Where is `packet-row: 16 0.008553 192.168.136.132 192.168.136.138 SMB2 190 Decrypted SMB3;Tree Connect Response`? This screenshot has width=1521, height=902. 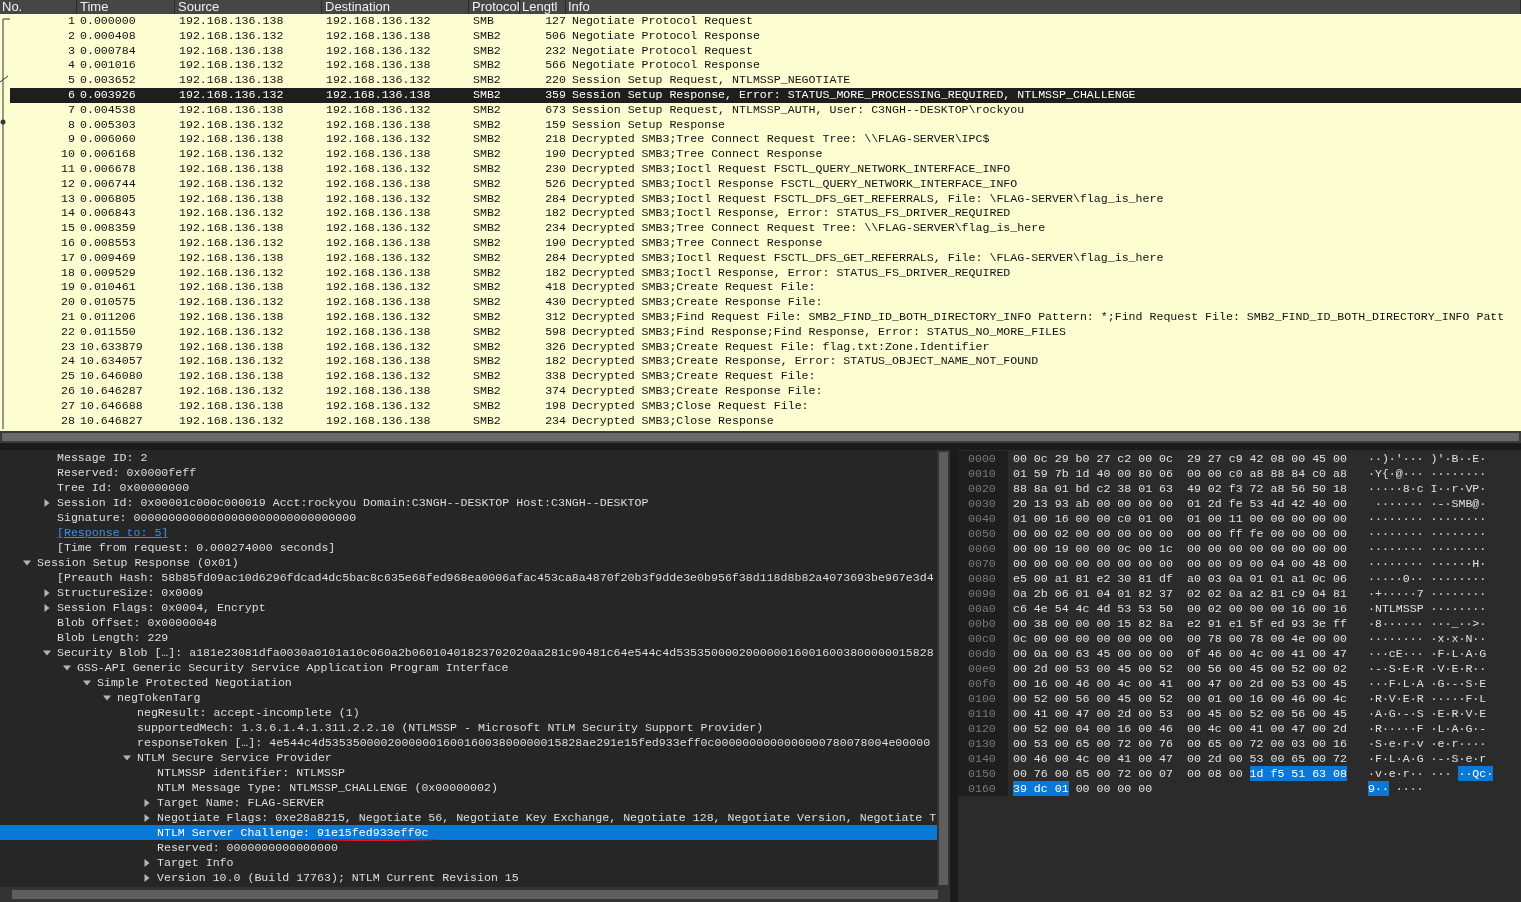 packet-row: 16 0.008553 192.168.136.132 192.168.136.138 SMB2 190 Decrypted SMB3;Tree Connect Response is located at coordinates (765, 243).